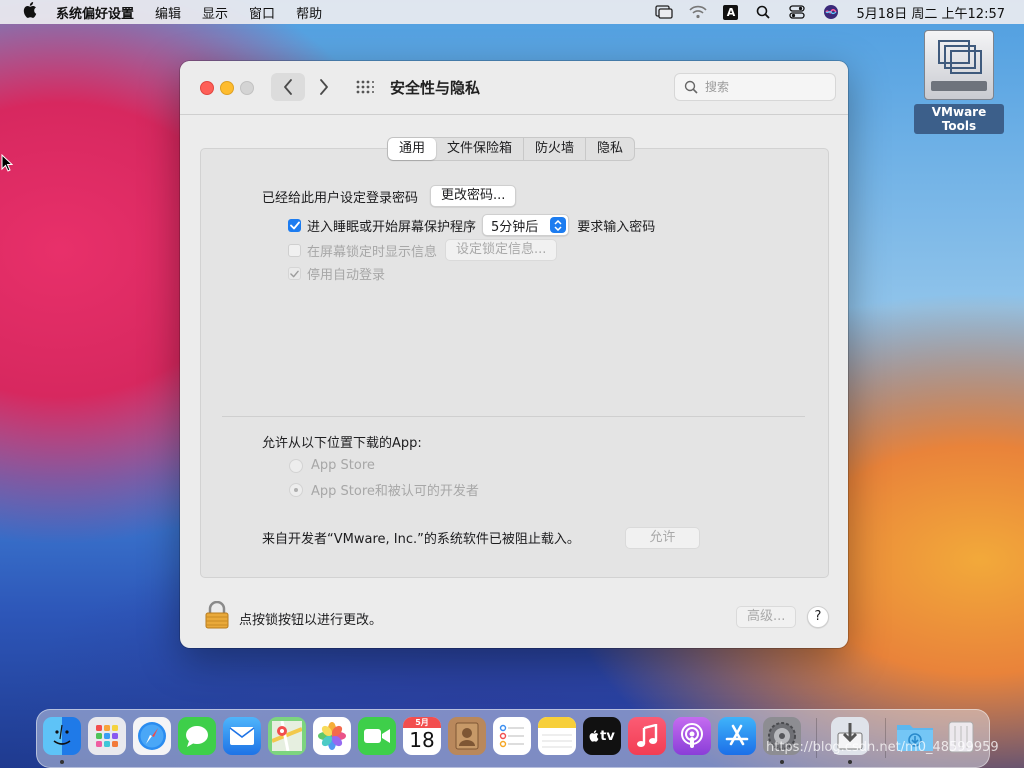 The image size is (1024, 768). Describe the element at coordinates (797, 12) in the screenshot. I see `control-center-icon` at that location.